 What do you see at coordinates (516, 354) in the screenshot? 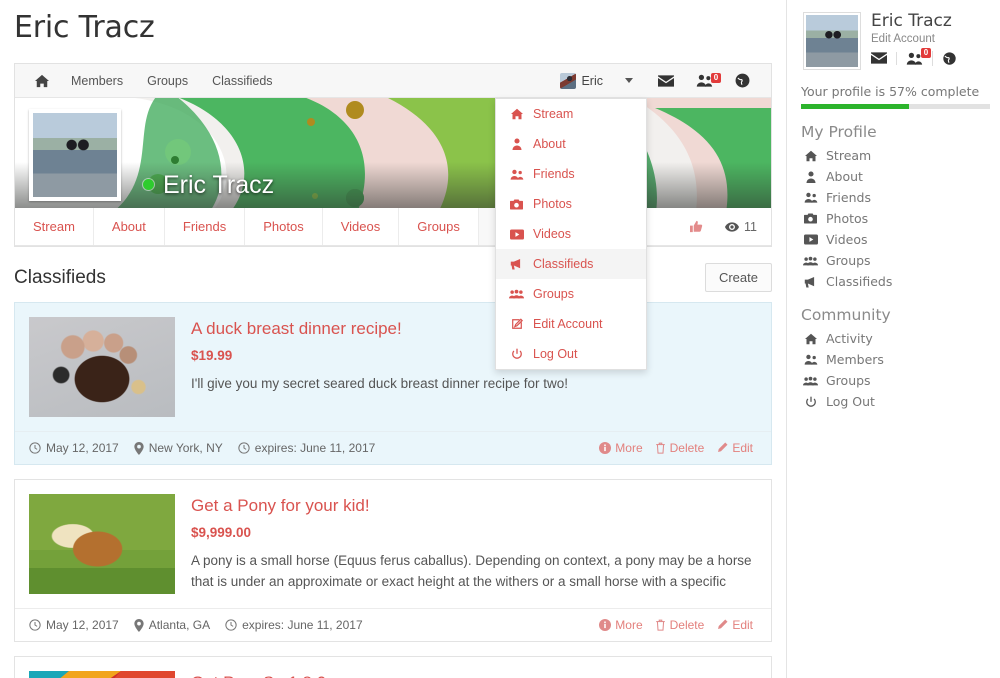
I see `power-icon` at bounding box center [516, 354].